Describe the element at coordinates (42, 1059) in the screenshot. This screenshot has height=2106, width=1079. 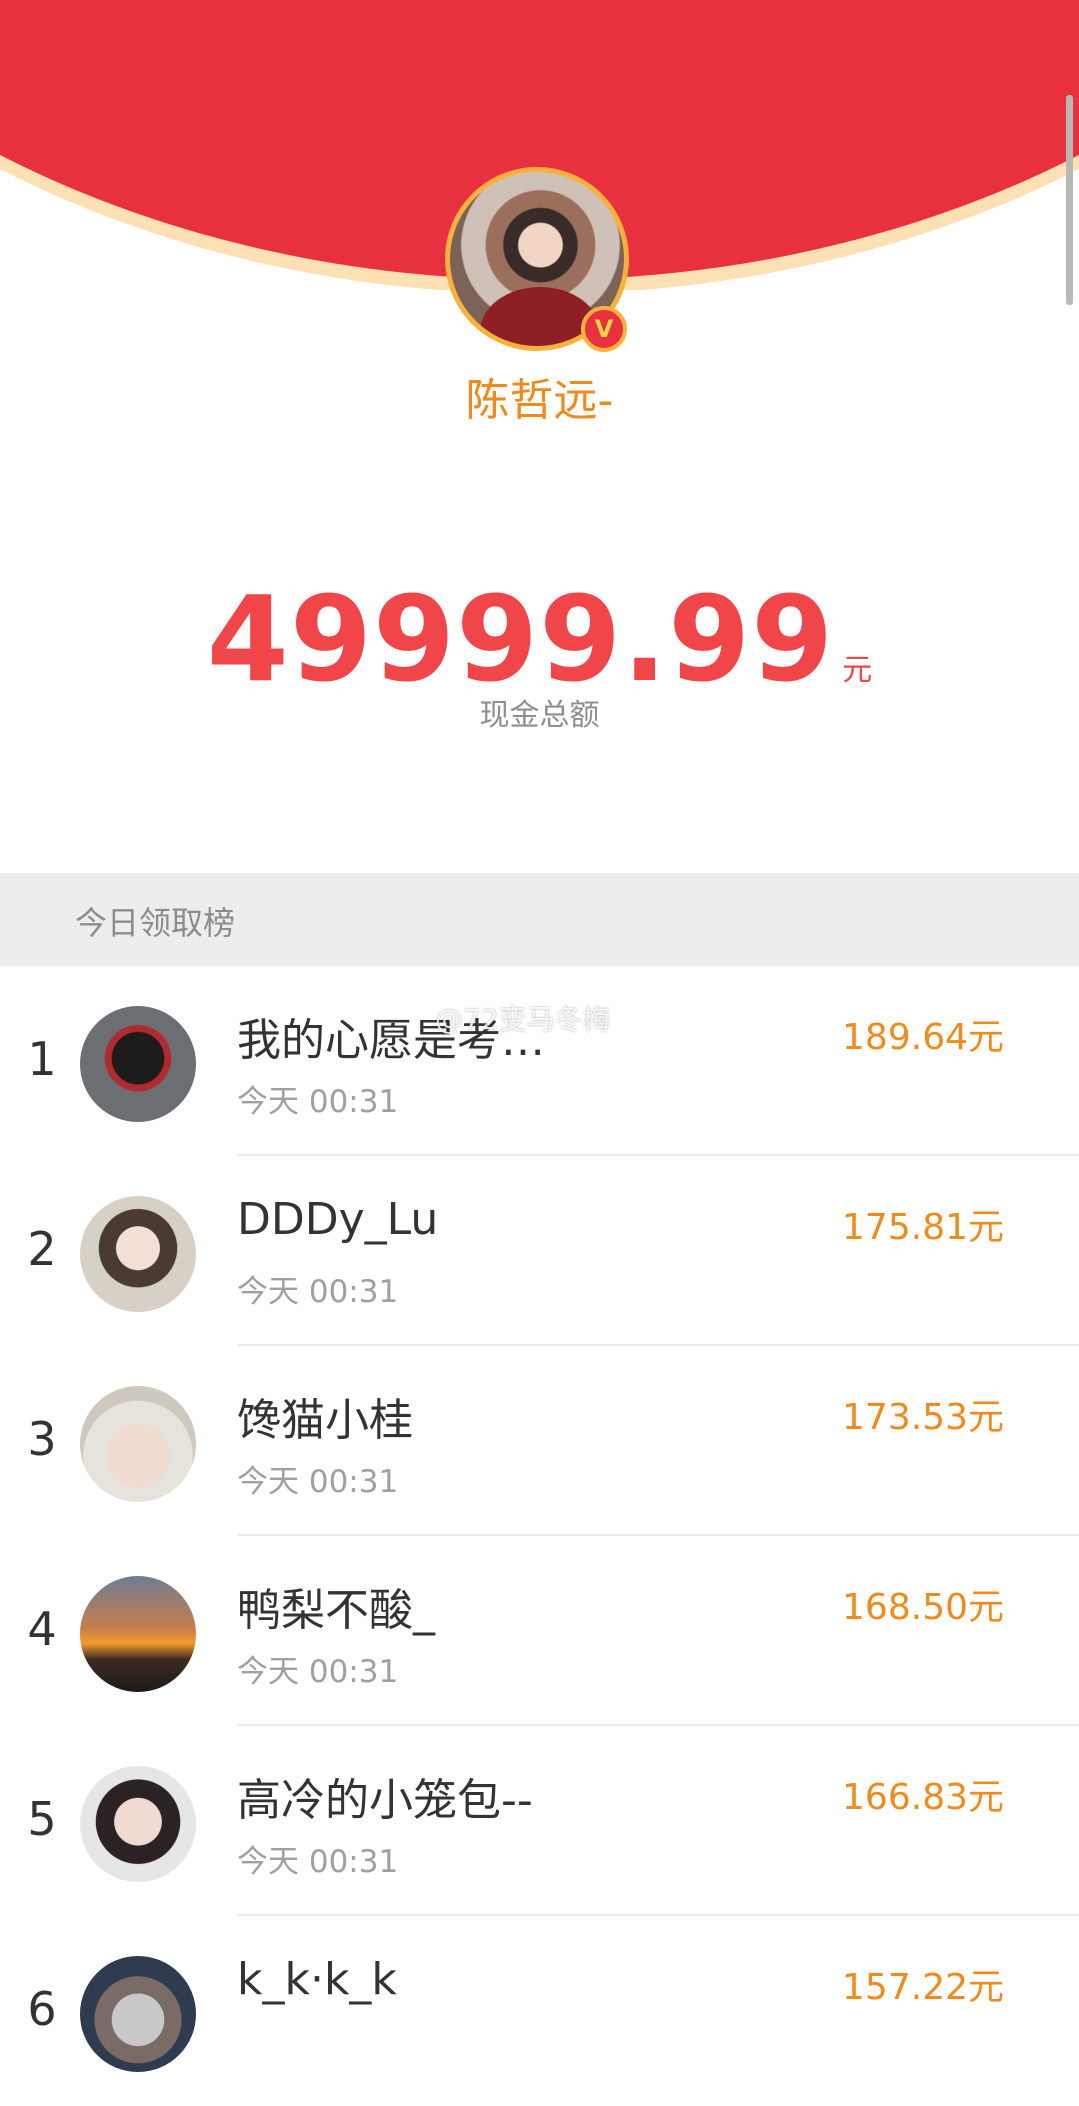
I see `rank-number: 1` at that location.